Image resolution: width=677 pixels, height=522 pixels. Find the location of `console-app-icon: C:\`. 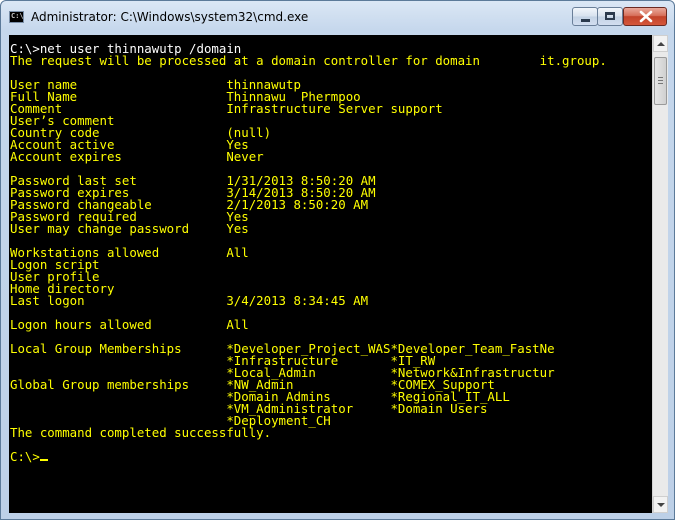

console-app-icon: C:\ is located at coordinates (16, 17).